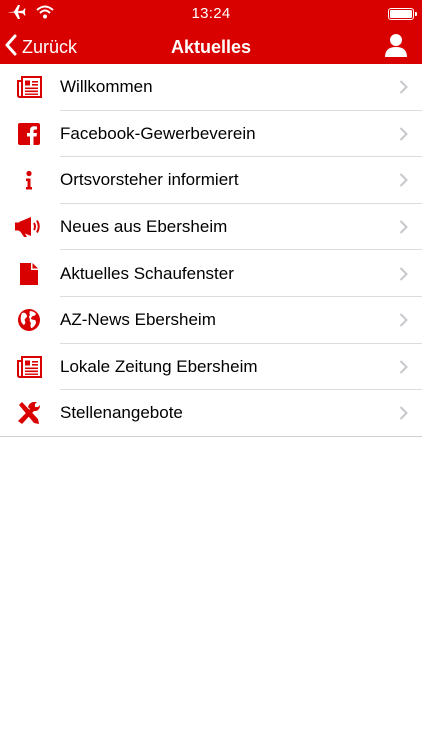 The width and height of the screenshot is (422, 750). Describe the element at coordinates (29, 180) in the screenshot. I see `info-icon` at that location.